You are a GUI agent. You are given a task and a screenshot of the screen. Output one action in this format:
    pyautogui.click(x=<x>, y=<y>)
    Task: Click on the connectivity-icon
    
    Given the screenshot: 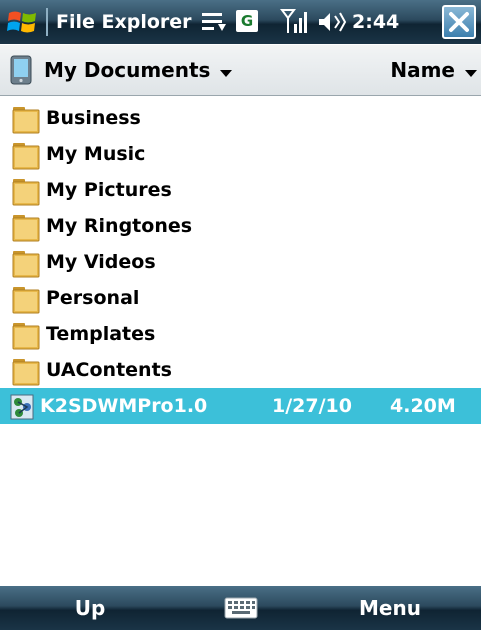 What is the action you would take?
    pyautogui.click(x=214, y=22)
    